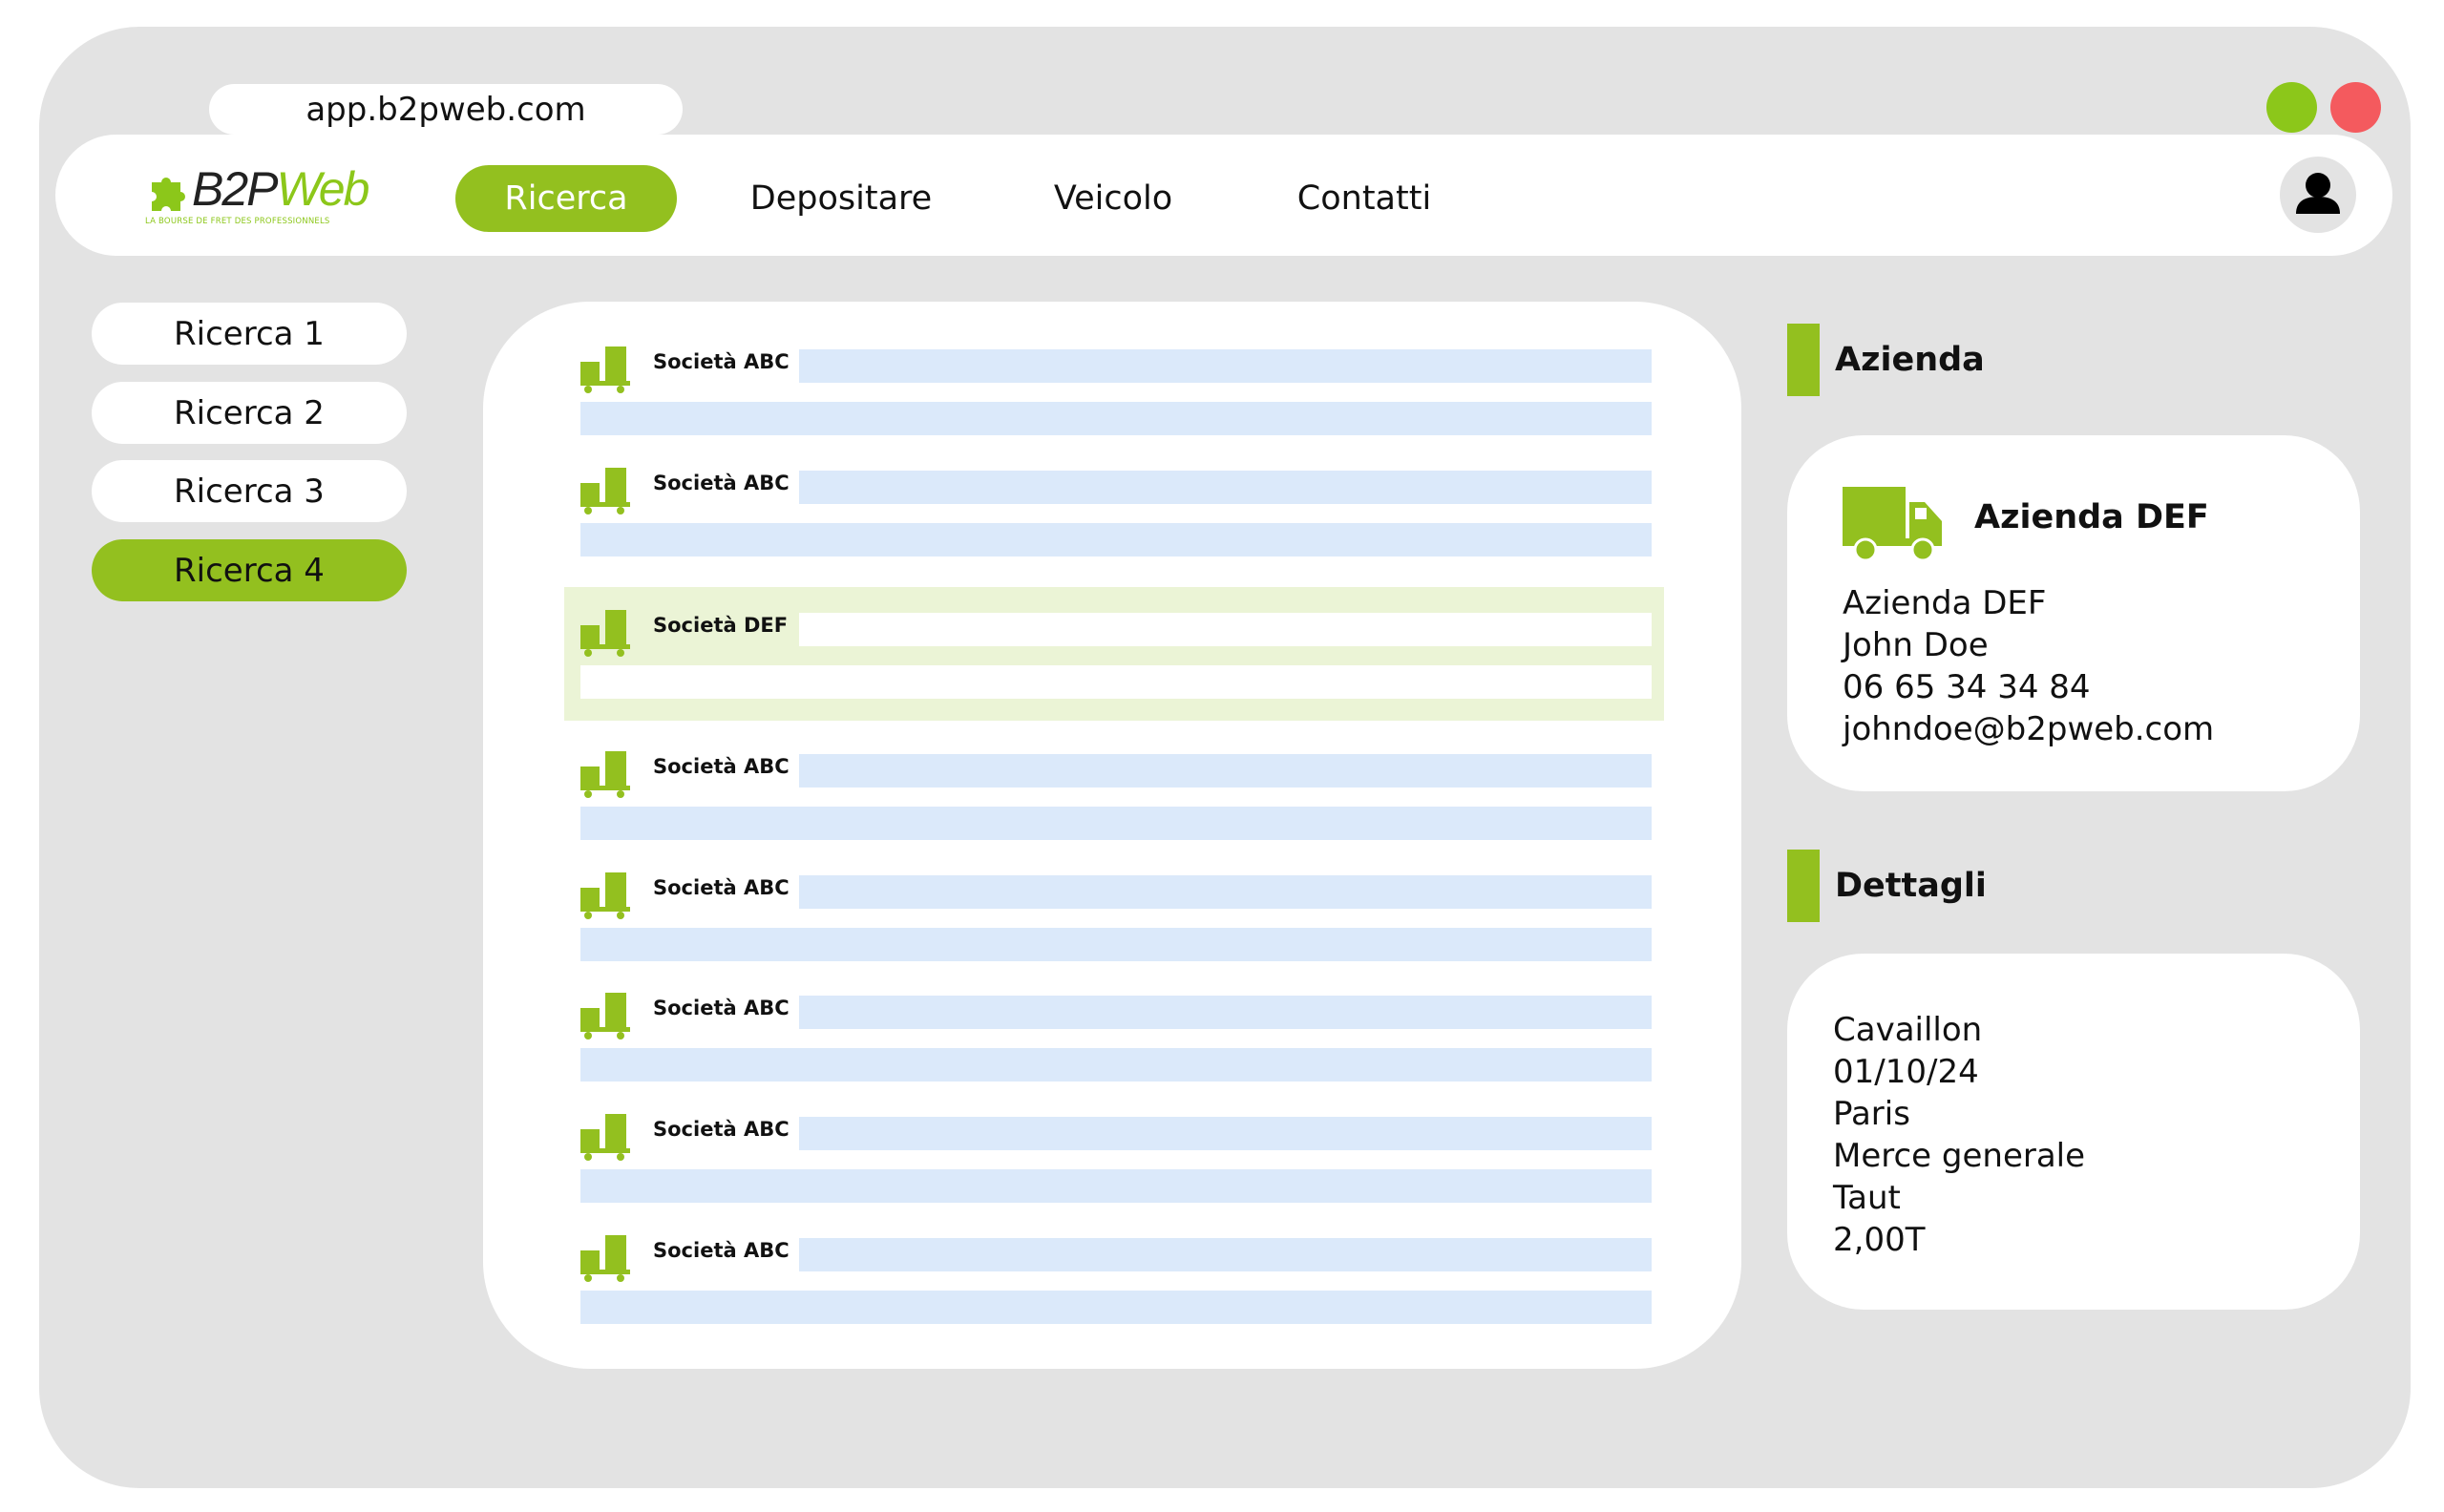 This screenshot has width=2444, height=1512. I want to click on nav-tab-label: Contatti, so click(1364, 199).